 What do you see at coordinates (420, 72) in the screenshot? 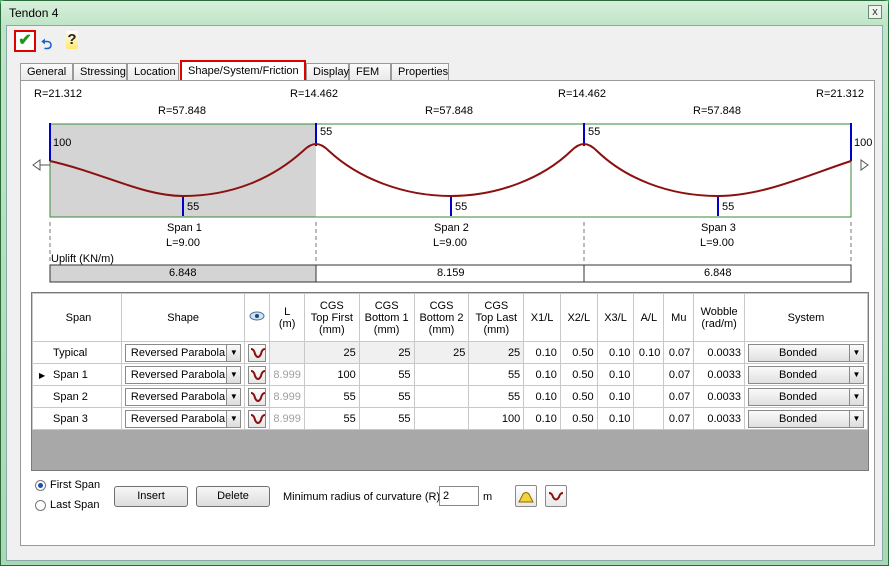
I see `tab-properties: Properties` at bounding box center [420, 72].